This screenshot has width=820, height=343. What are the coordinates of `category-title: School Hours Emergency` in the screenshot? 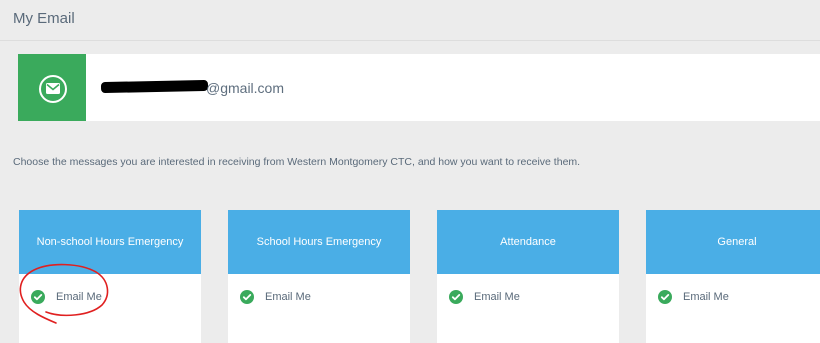 It's located at (319, 242).